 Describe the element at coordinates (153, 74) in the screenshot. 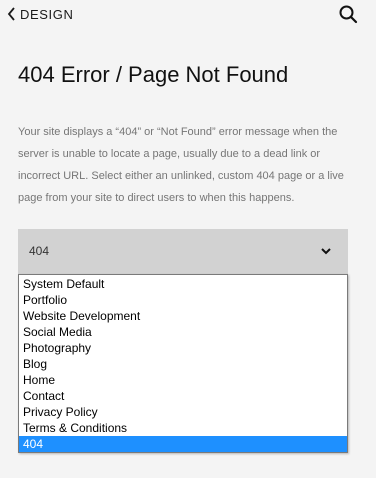

I see `page-title: 404 Error / Page Not Found` at that location.